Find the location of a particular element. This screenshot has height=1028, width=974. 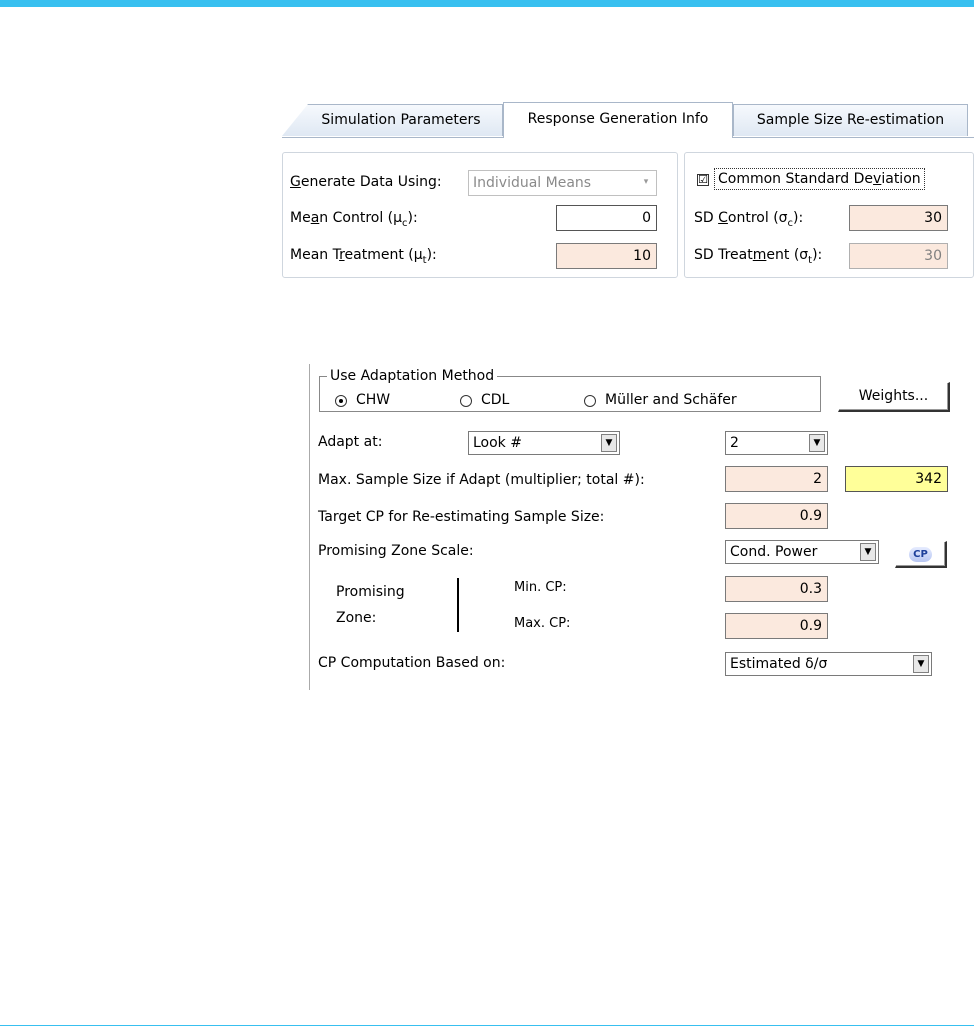

look-number-select: 2 ▼ is located at coordinates (776, 443).